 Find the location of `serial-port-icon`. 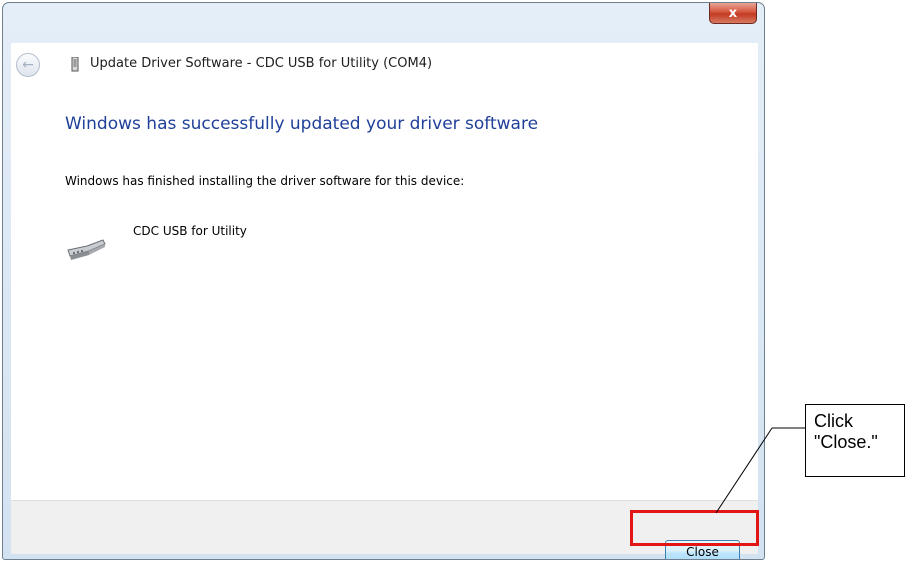

serial-port-icon is located at coordinates (86, 249).